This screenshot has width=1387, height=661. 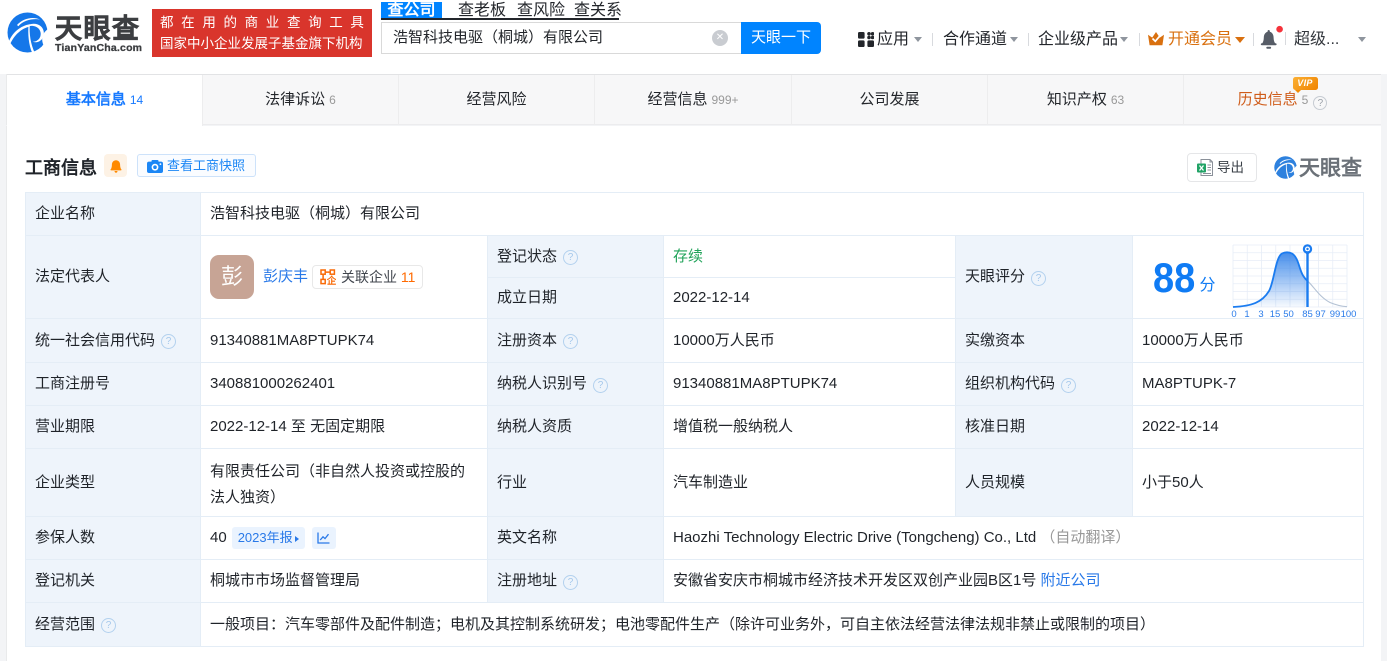 What do you see at coordinates (331, 280) in the screenshot?
I see `svg-text: 企` at bounding box center [331, 280].